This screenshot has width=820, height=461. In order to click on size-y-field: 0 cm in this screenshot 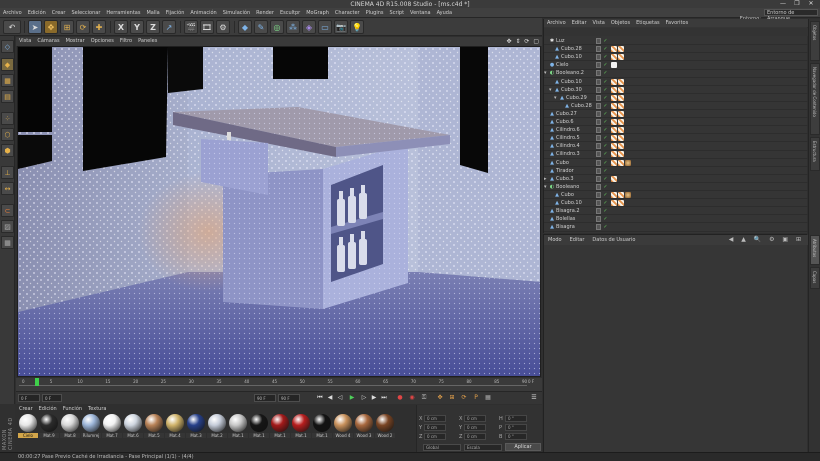, I will do `click(475, 427)`.